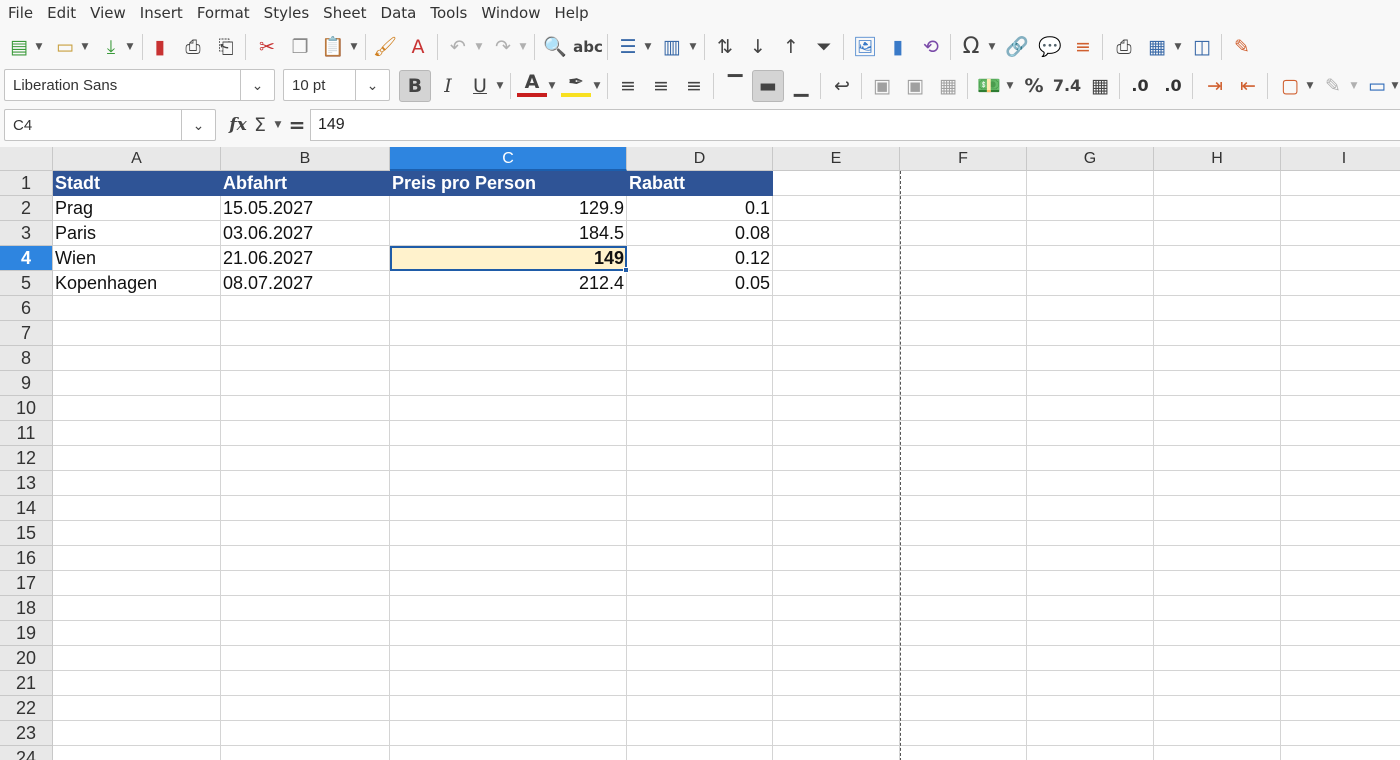 This screenshot has height=760, width=1400. Describe the element at coordinates (1340, 608) in the screenshot. I see `cell-i18` at that location.